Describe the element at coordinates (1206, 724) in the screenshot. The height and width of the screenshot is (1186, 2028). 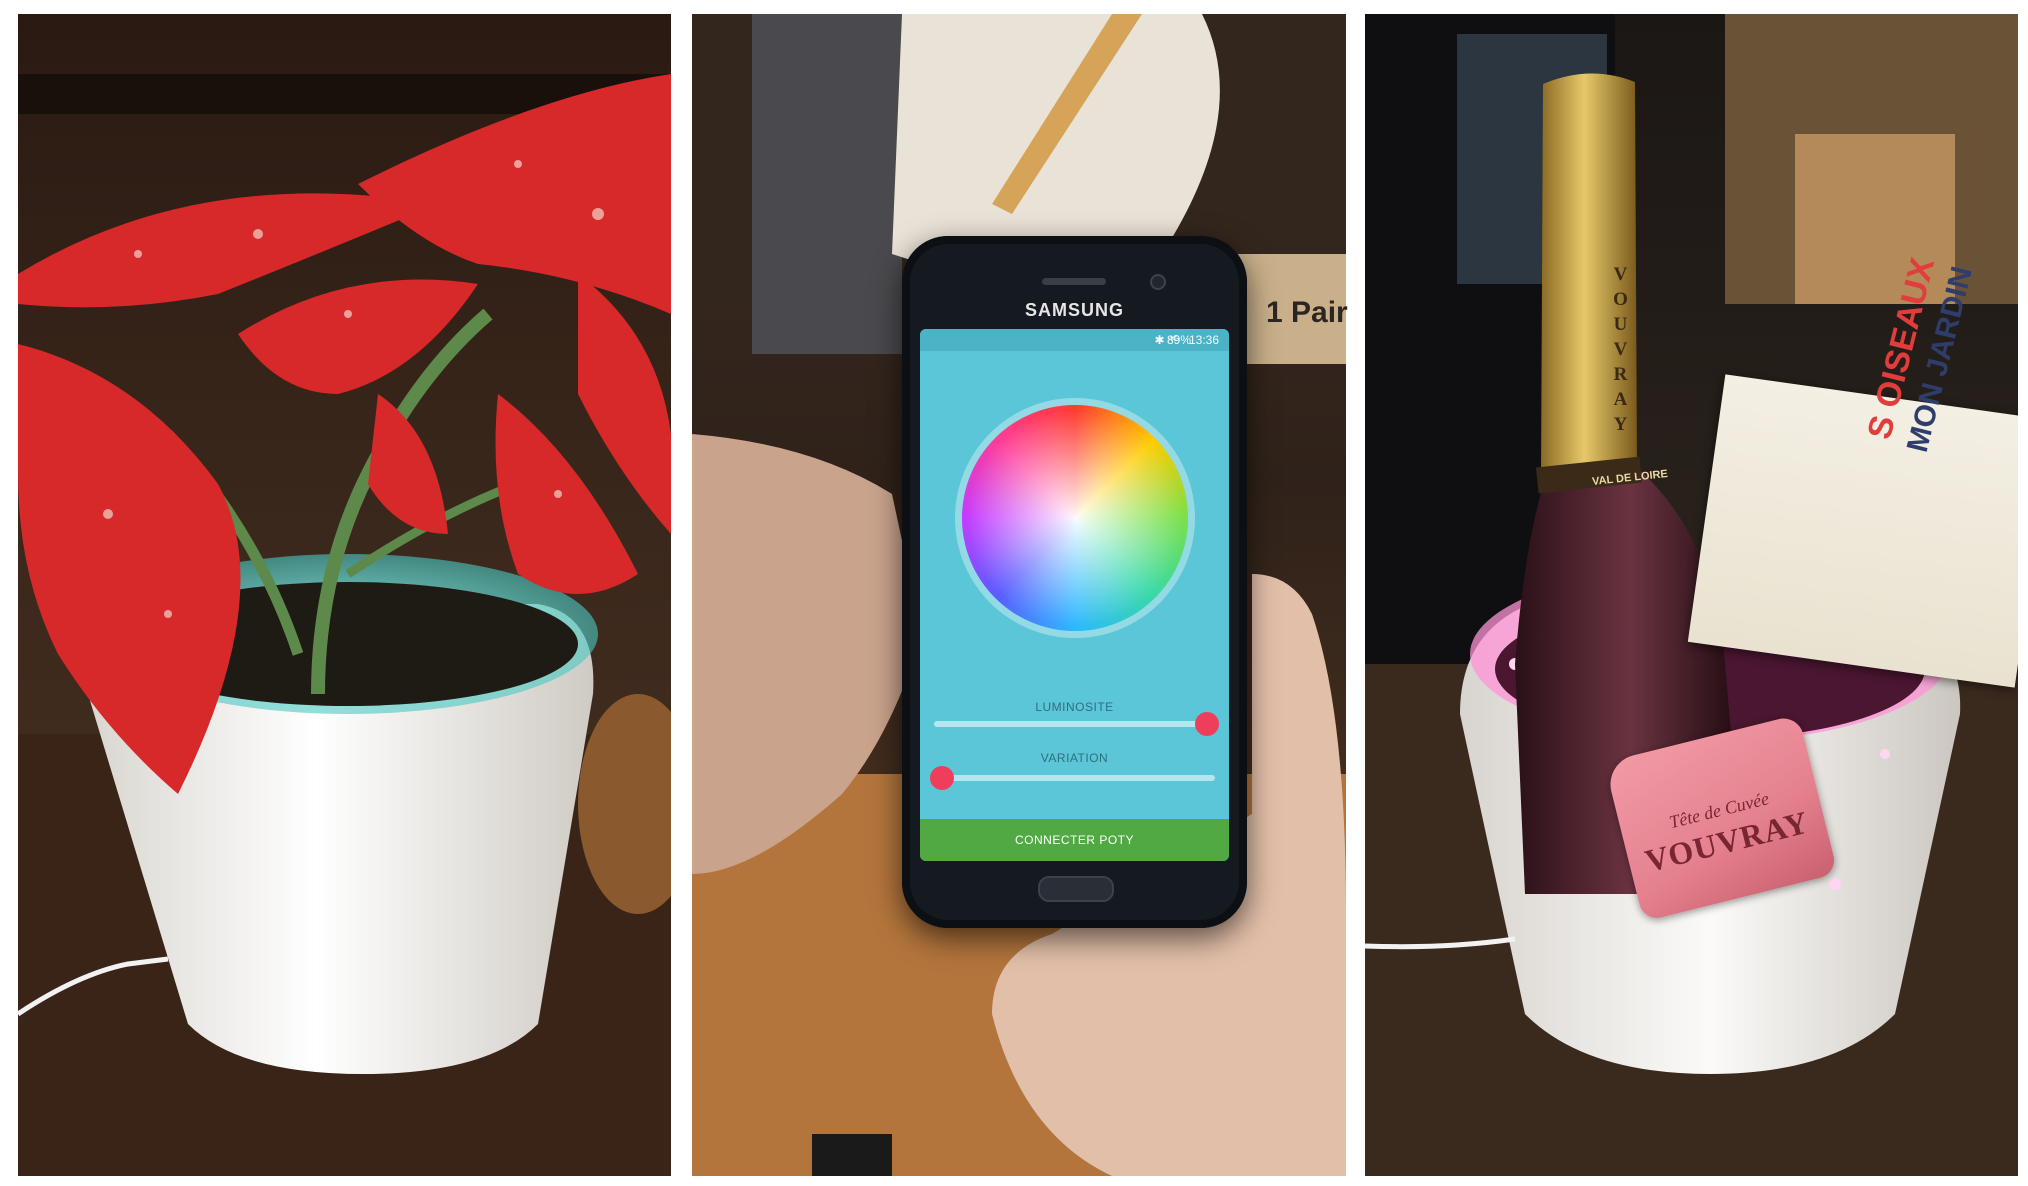
I see `brightness-slider-thumb` at that location.